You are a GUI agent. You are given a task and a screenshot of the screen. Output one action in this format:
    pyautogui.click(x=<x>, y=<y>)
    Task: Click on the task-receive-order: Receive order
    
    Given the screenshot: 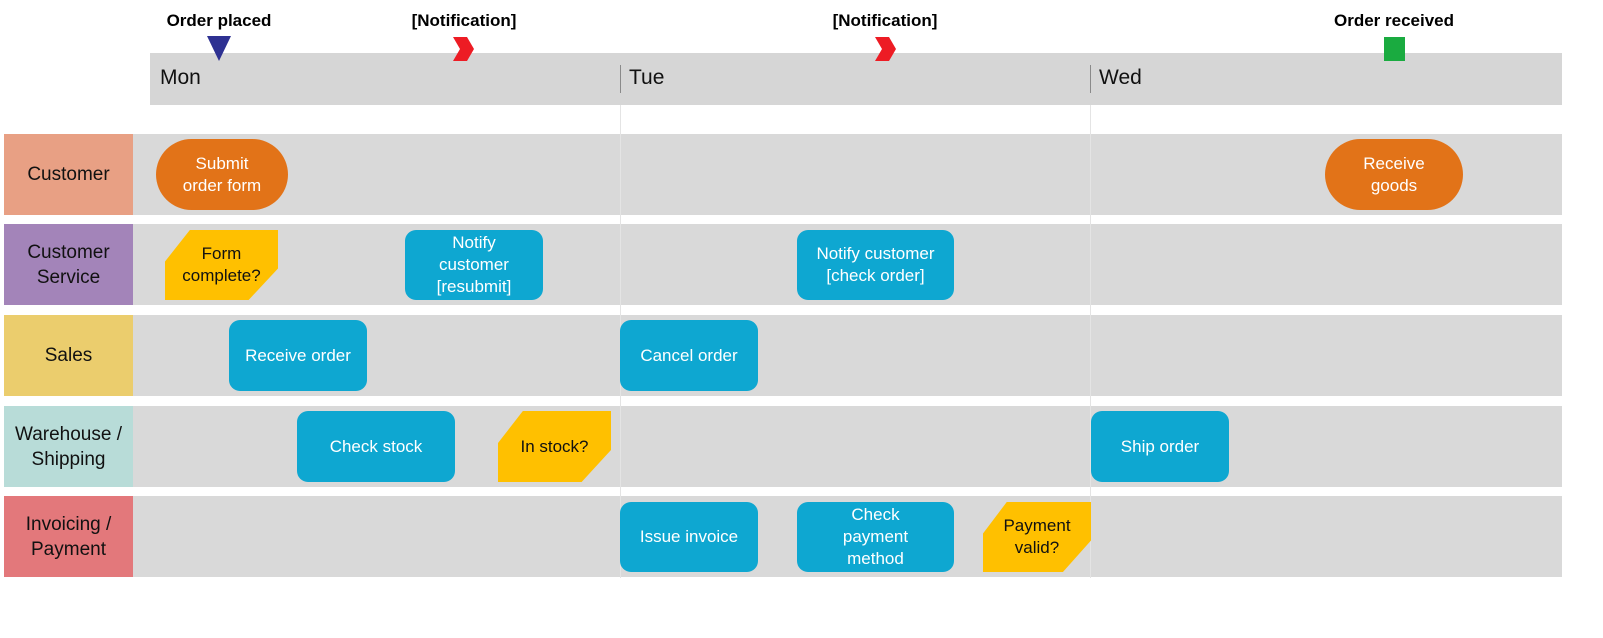 What is the action you would take?
    pyautogui.click(x=298, y=355)
    